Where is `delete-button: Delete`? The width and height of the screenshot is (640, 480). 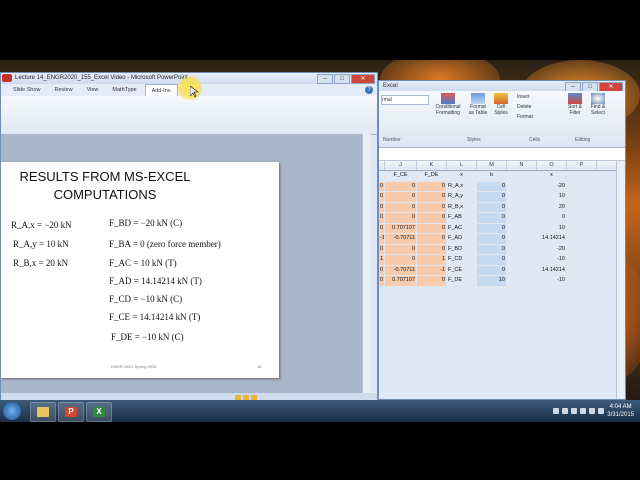 delete-button: Delete is located at coordinates (531, 107).